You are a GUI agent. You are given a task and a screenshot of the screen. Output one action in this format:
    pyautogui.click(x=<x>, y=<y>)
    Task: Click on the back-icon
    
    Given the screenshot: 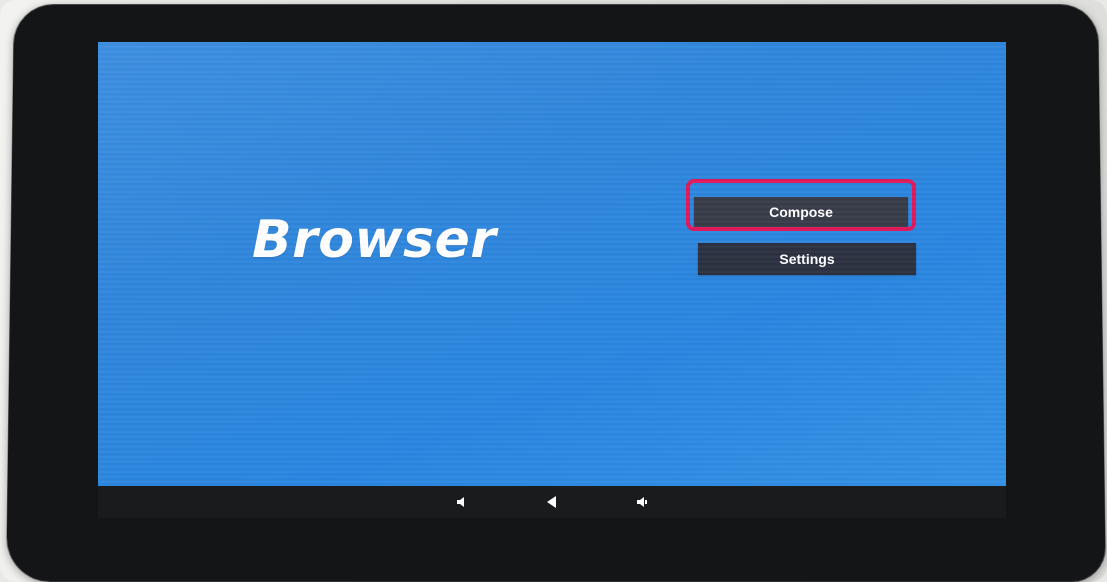 What is the action you would take?
    pyautogui.click(x=552, y=502)
    